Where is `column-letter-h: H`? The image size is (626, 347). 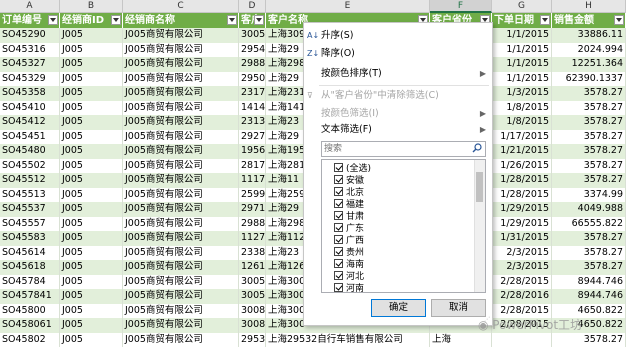 column-letter-h: H is located at coordinates (589, 6).